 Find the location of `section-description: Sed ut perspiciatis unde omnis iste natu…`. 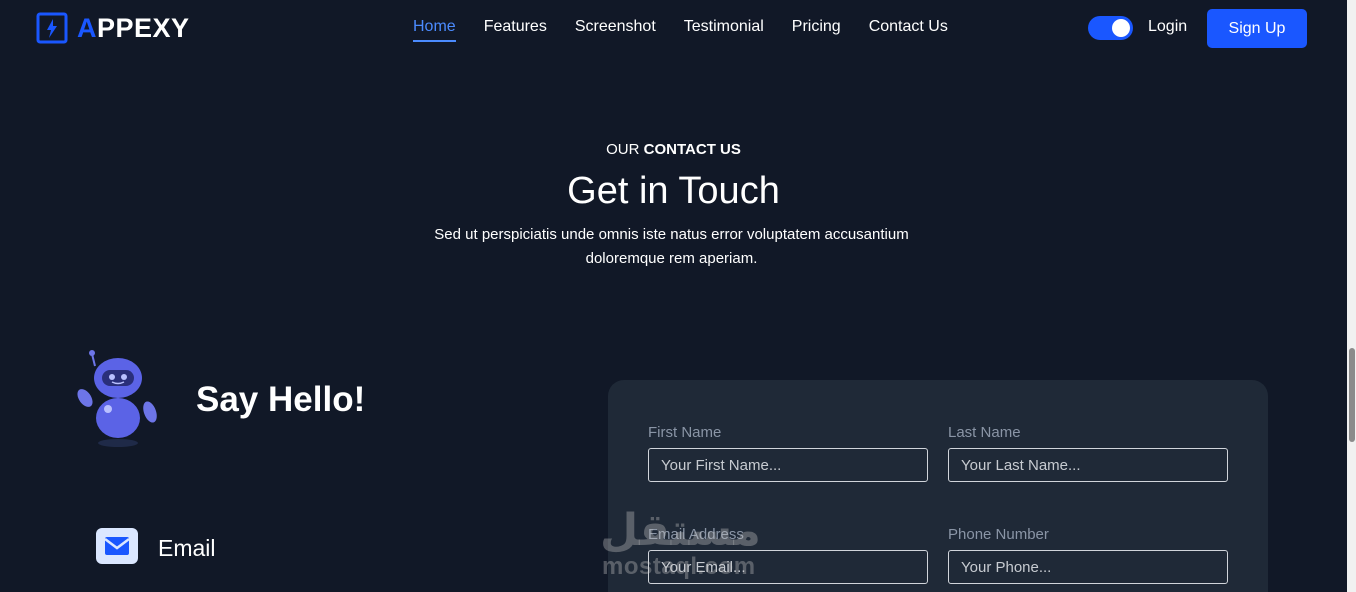

section-description: Sed ut perspiciatis unde omnis iste natu… is located at coordinates (671, 246).